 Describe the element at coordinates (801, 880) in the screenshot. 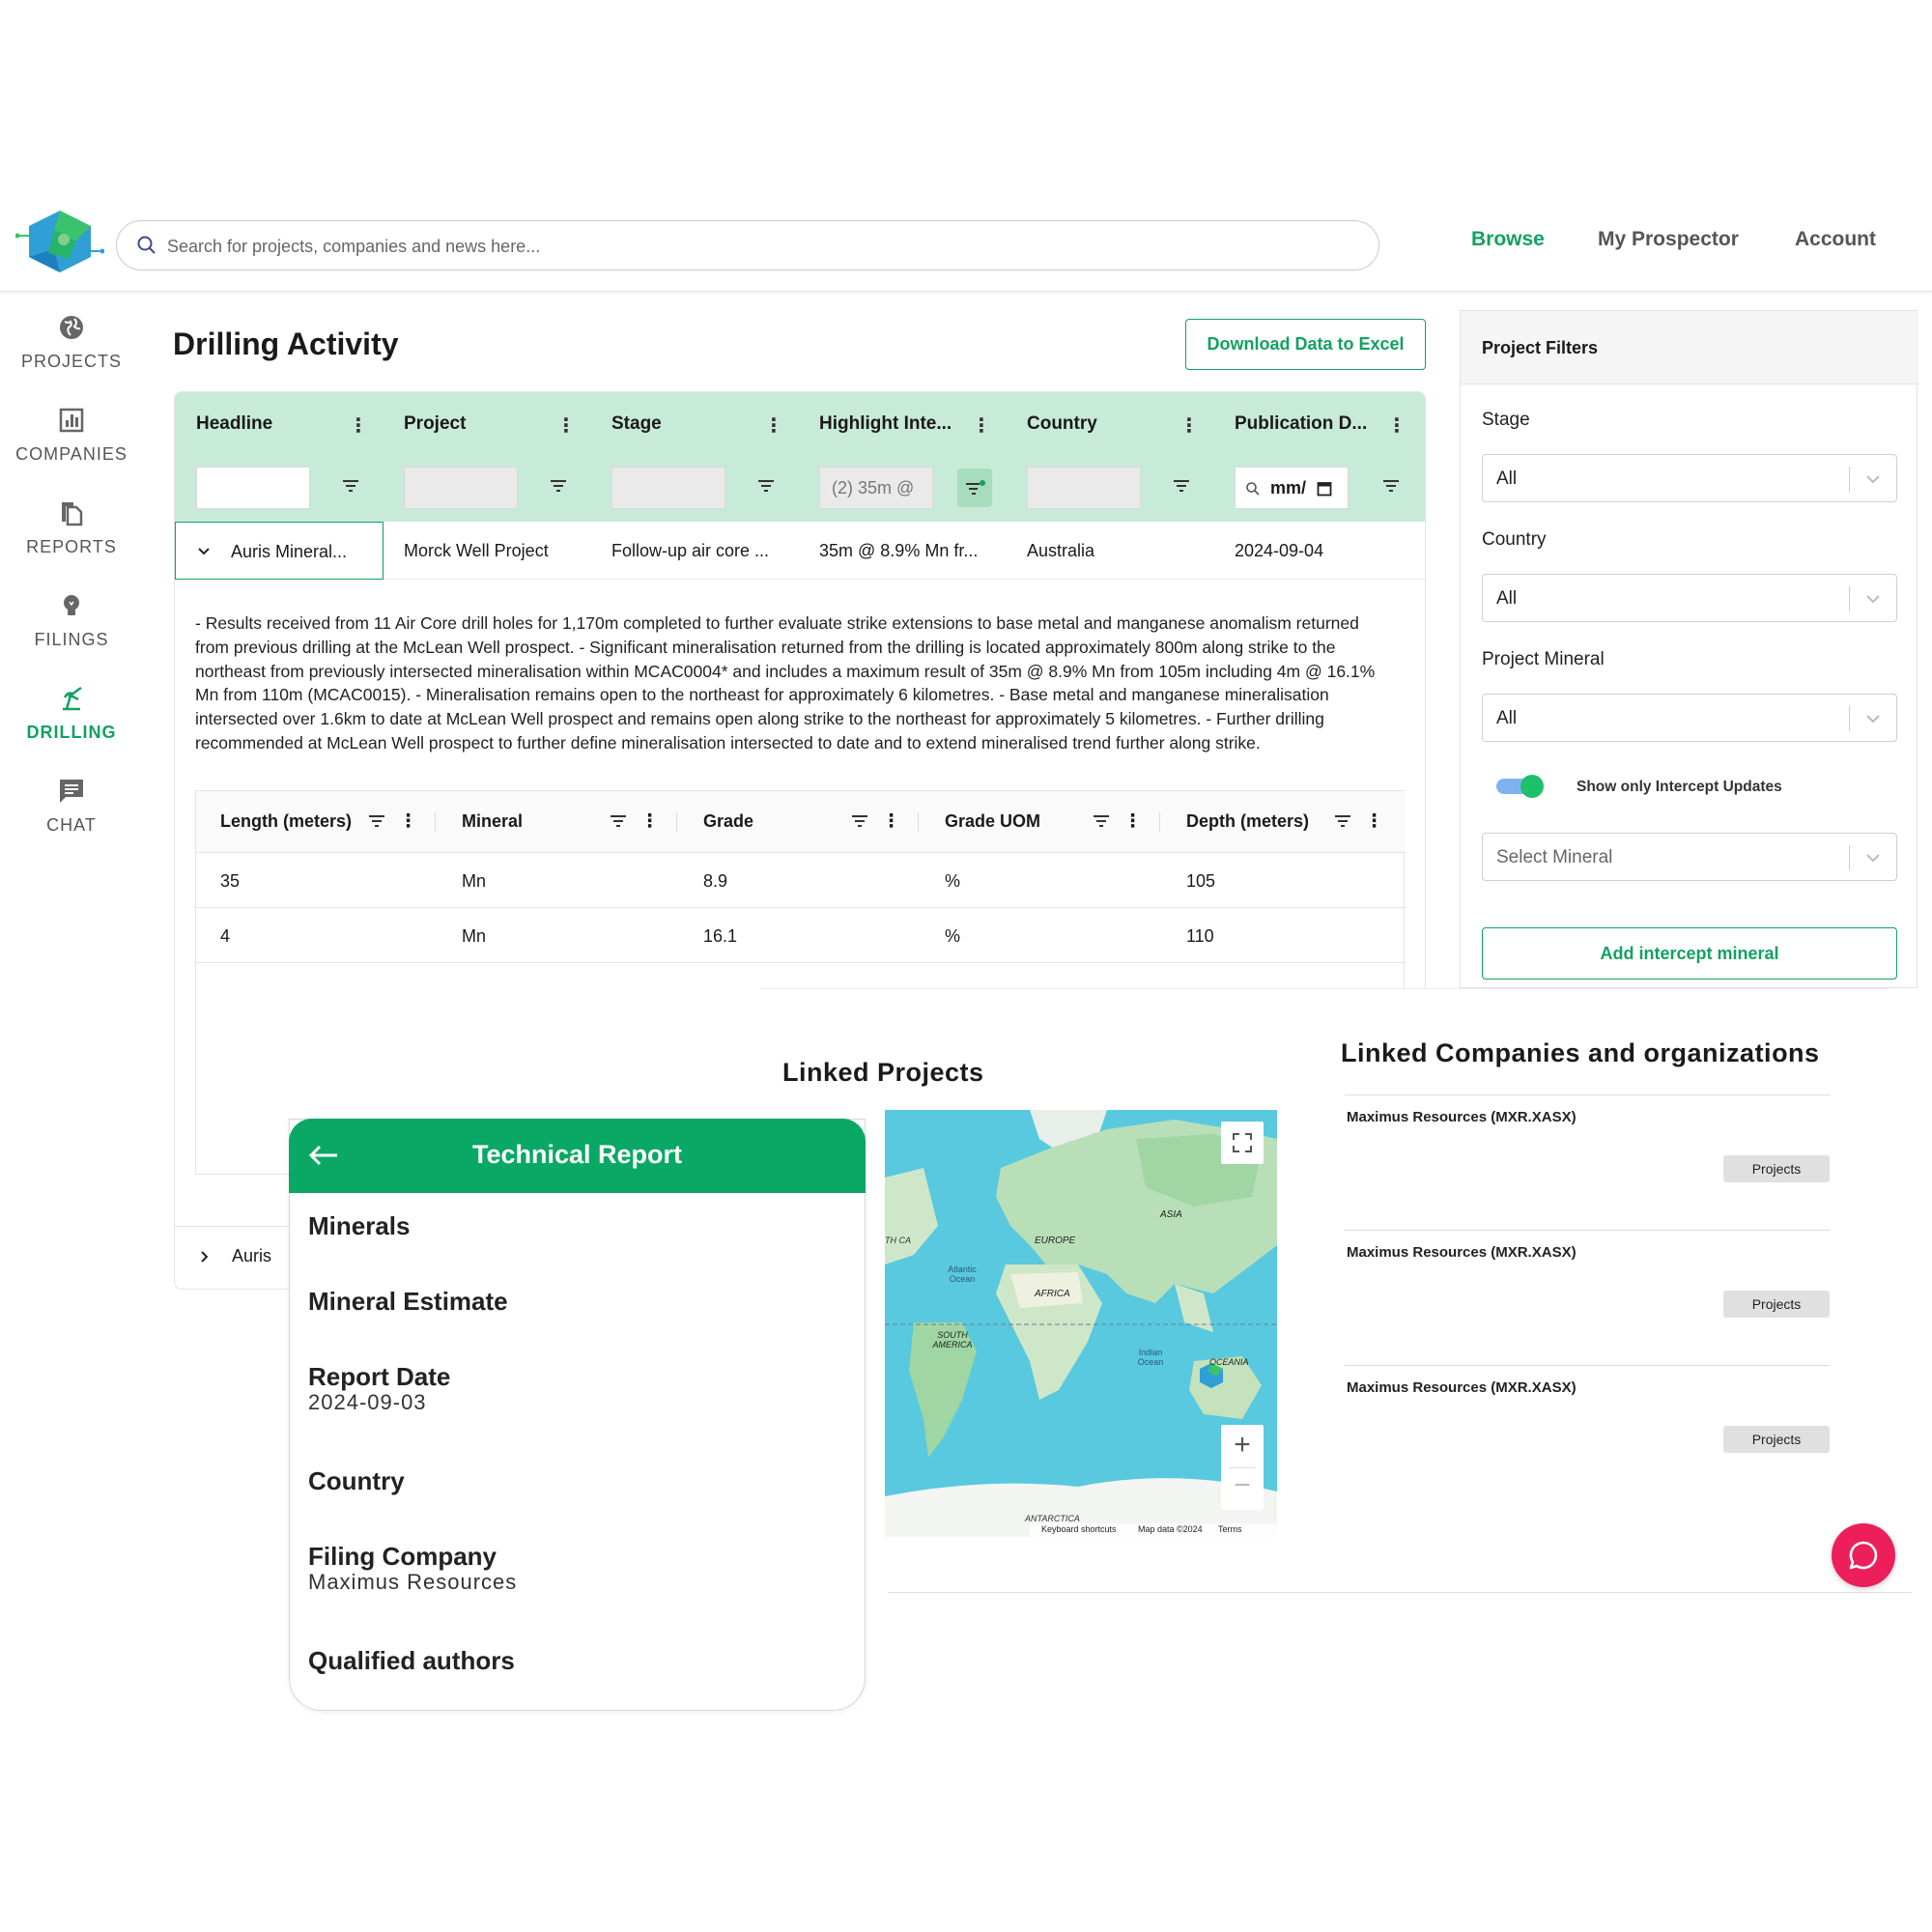

I see `table-row: 35 Mn 8.9 % 105` at that location.